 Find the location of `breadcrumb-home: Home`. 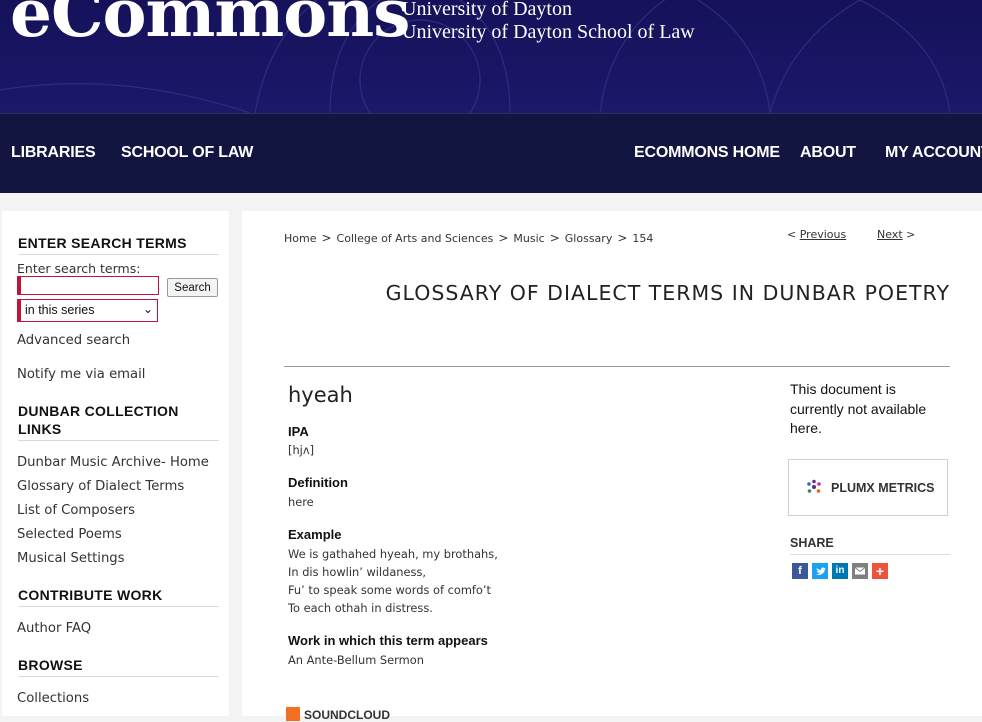

breadcrumb-home: Home is located at coordinates (300, 238).